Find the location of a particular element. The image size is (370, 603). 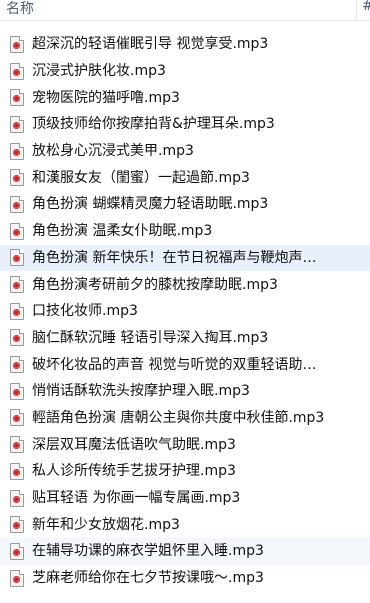

column-header-name: 名称 is located at coordinates (20, 9).